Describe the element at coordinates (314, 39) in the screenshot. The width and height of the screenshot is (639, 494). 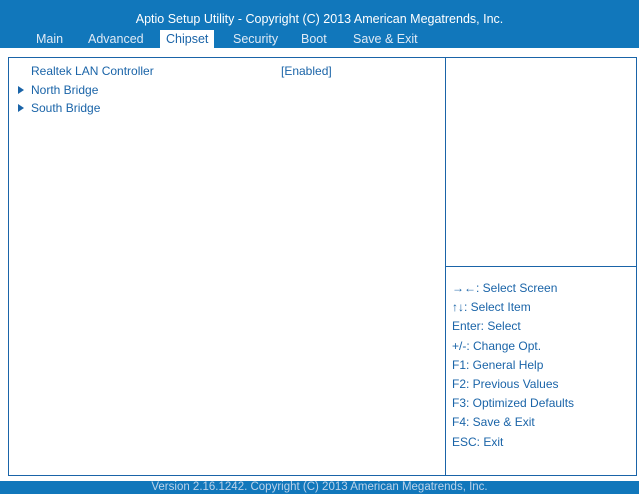
I see `tab-boot: Boot` at that location.